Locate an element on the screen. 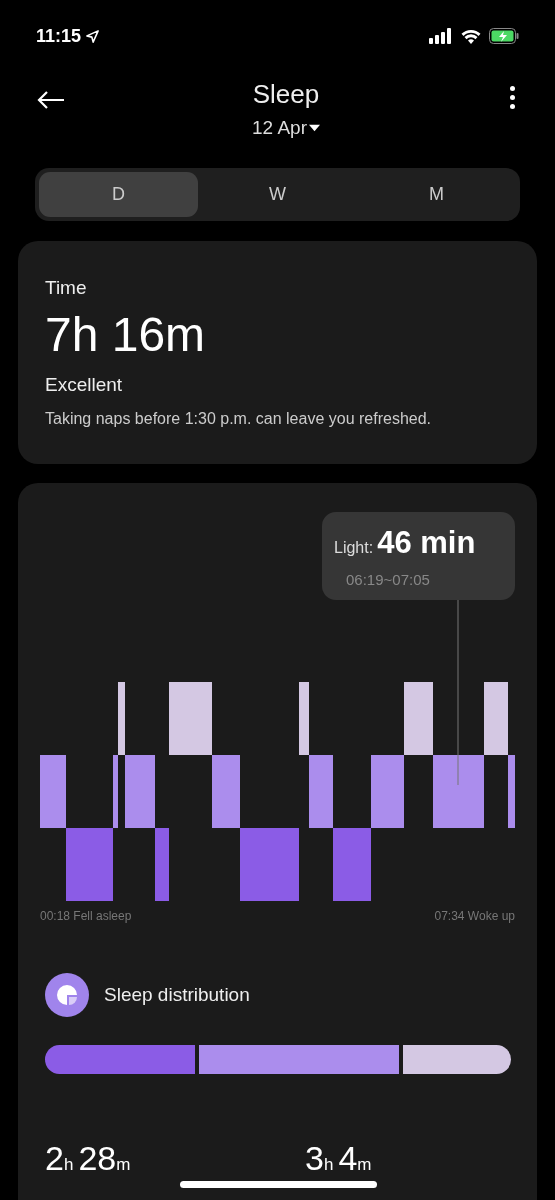 The width and height of the screenshot is (555, 1200). back-button is located at coordinates (51, 100).